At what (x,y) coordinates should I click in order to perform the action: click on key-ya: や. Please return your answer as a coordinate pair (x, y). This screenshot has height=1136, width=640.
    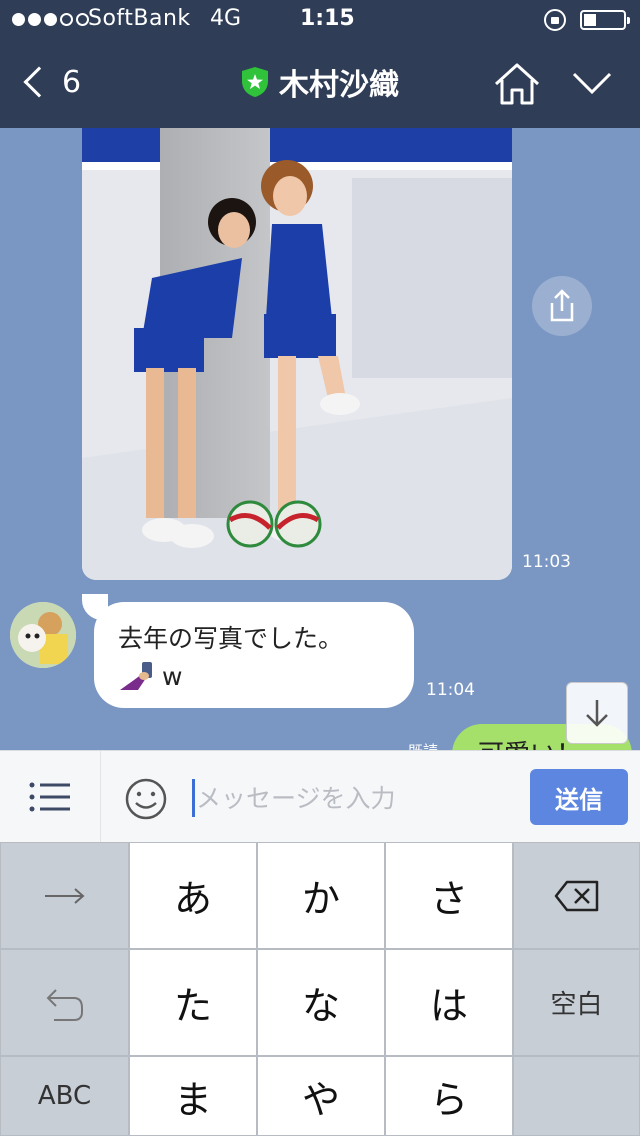
    Looking at the image, I should click on (321, 1096).